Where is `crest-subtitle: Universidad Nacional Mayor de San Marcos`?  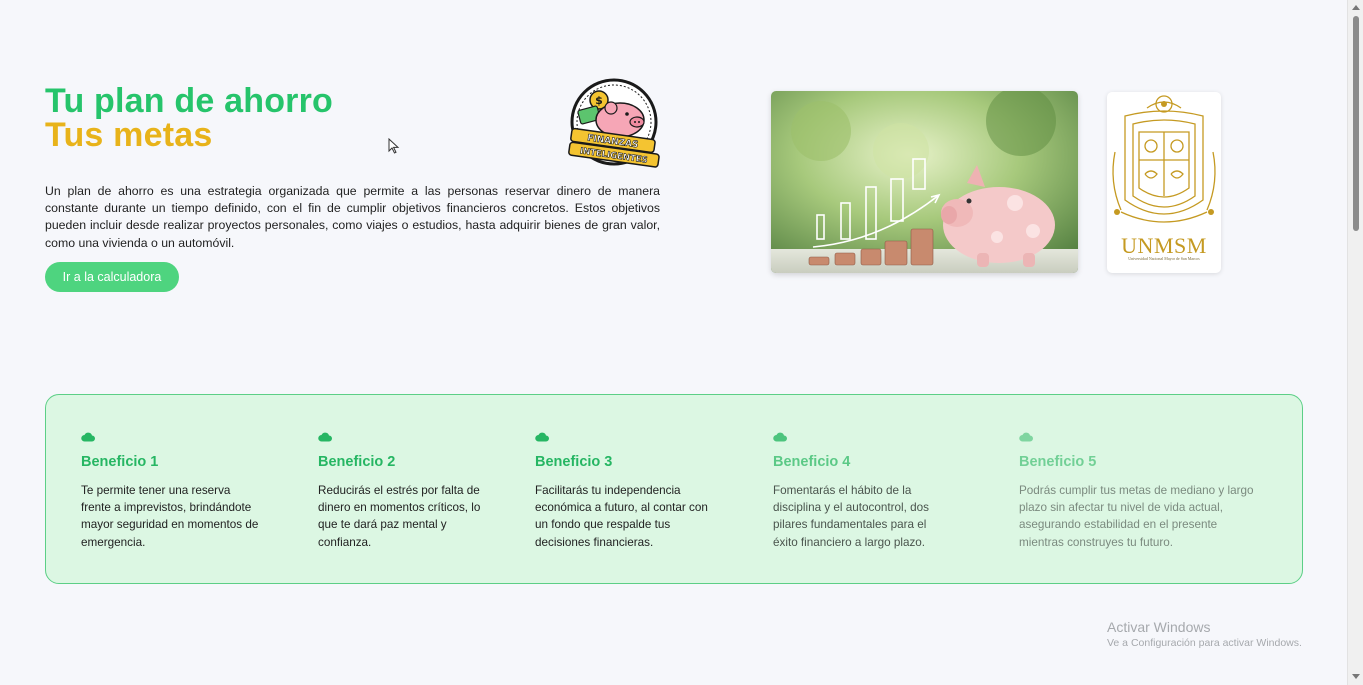 crest-subtitle: Universidad Nacional Mayor de San Marcos is located at coordinates (1164, 258).